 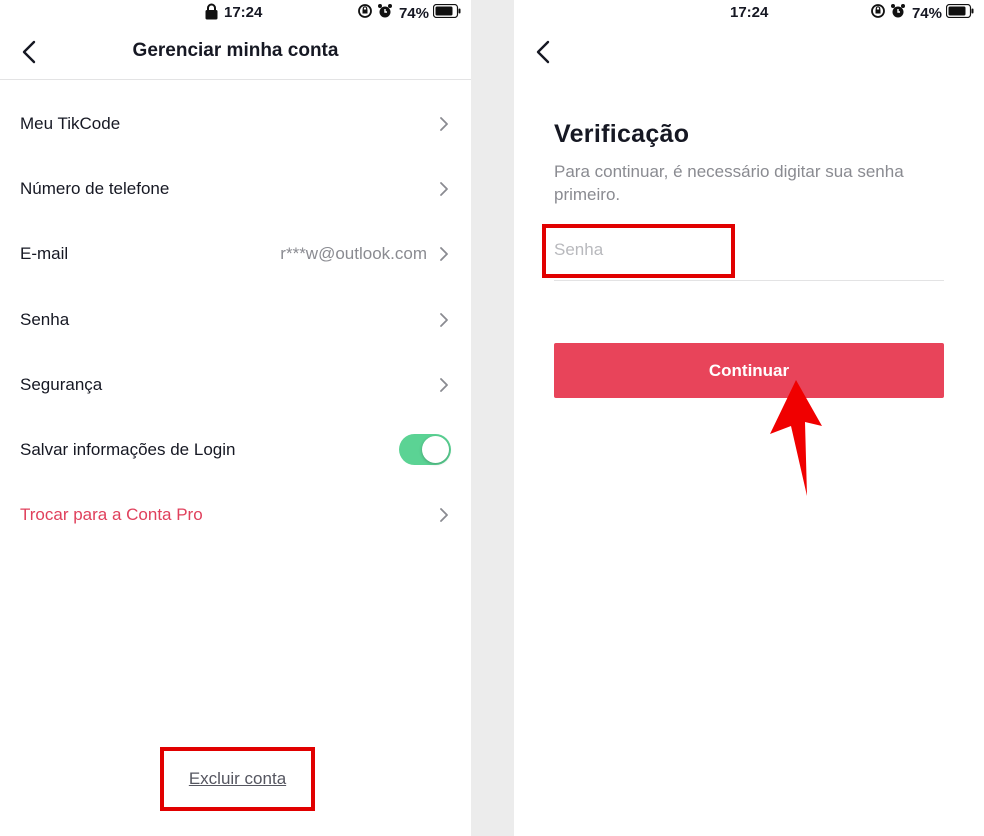 I want to click on page-title: Gerenciar minha conta, so click(x=235, y=50).